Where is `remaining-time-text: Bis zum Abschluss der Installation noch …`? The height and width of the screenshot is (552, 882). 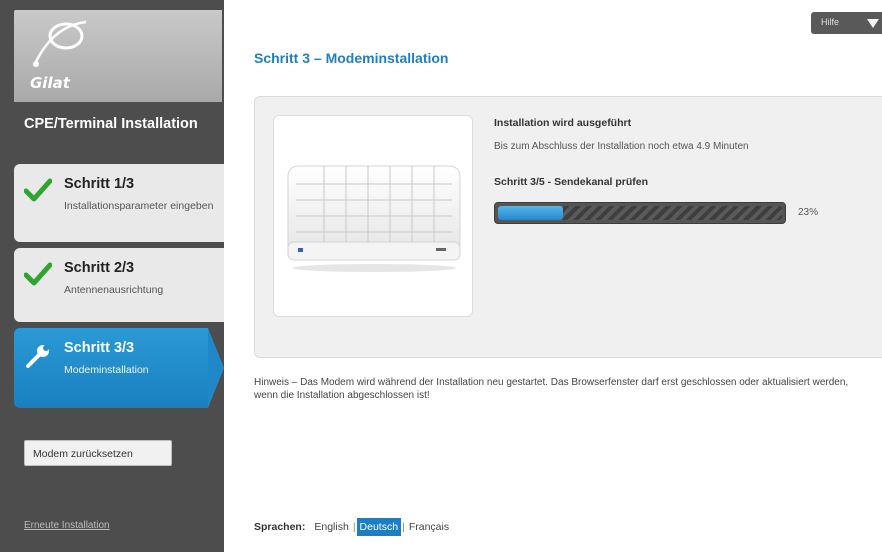 remaining-time-text: Bis zum Abschluss der Installation noch … is located at coordinates (621, 146).